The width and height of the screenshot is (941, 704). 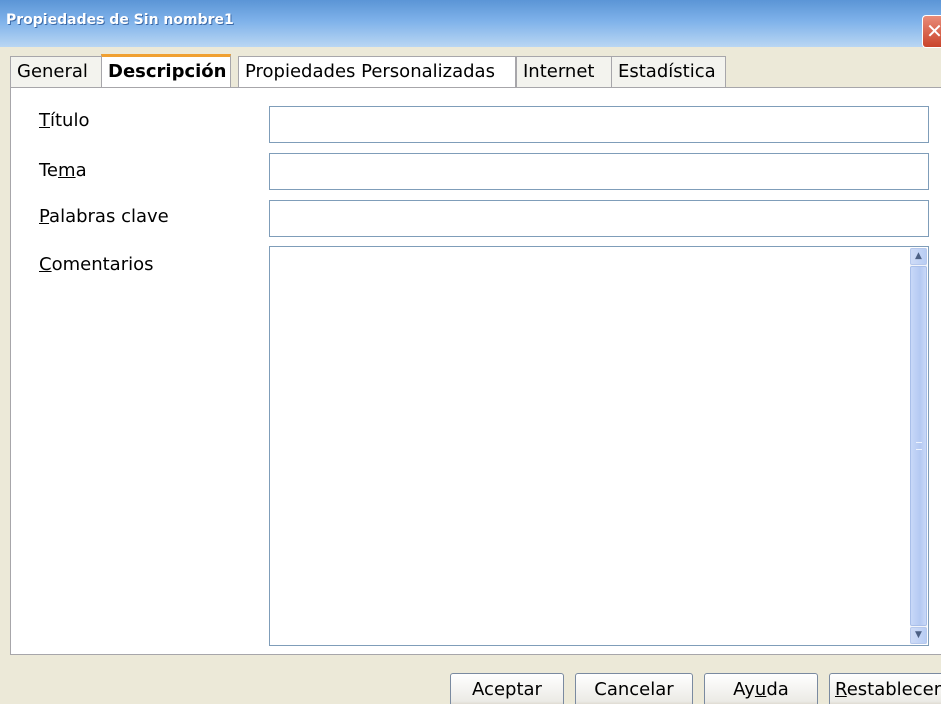 I want to click on close-icon: ✕, so click(x=933, y=31).